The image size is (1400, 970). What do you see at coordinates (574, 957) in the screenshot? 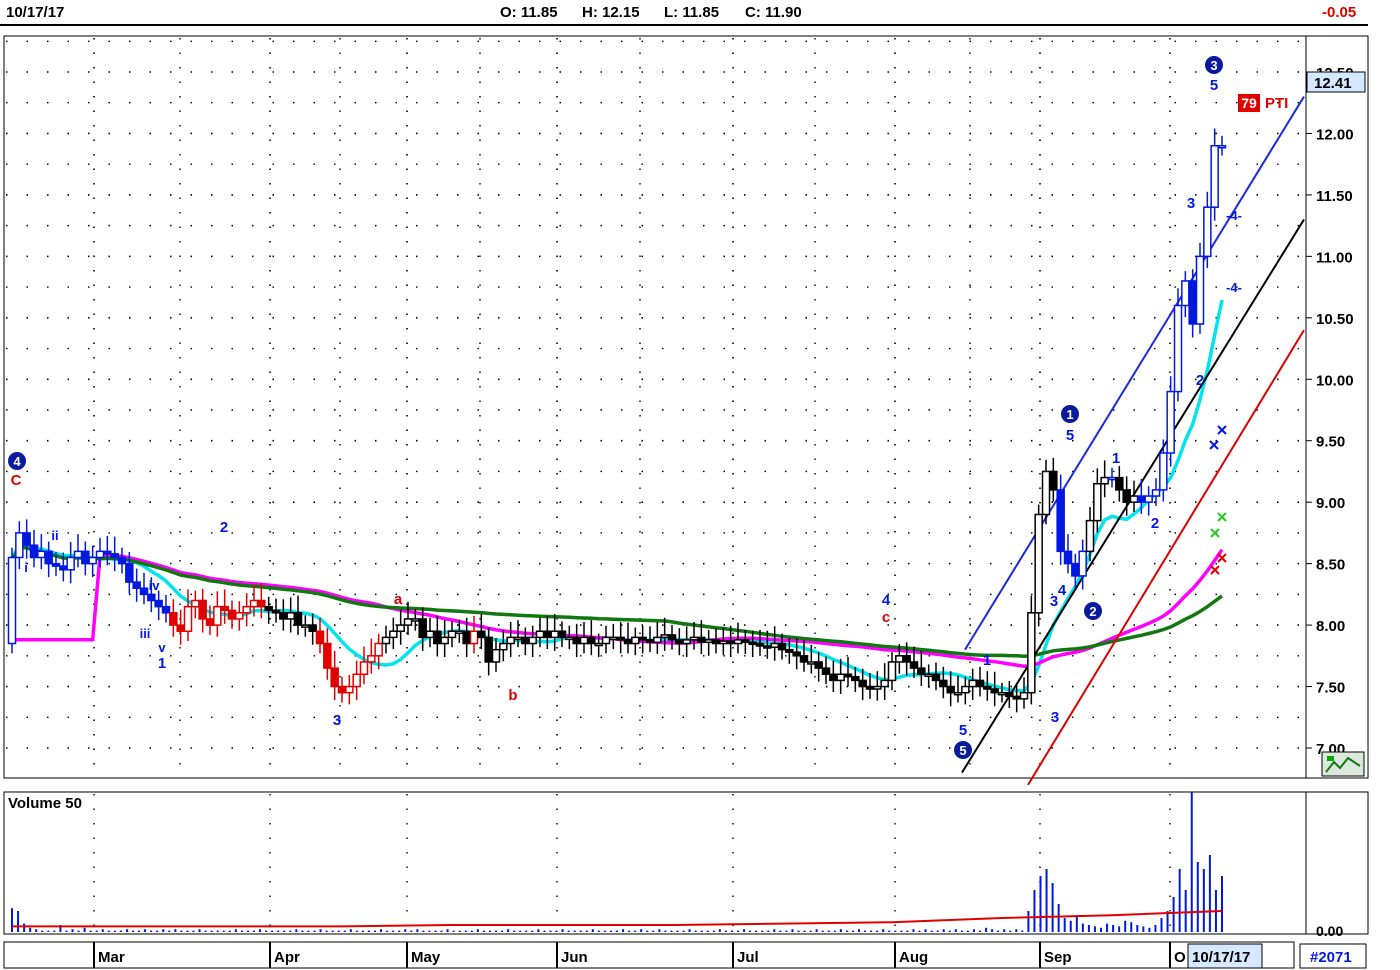
I see `month-label: Jun` at bounding box center [574, 957].